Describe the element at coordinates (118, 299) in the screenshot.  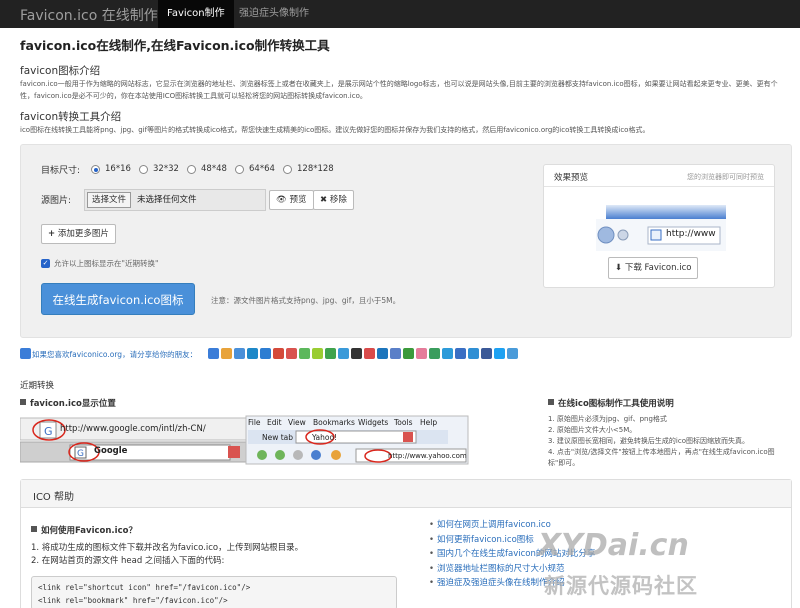
I see `generate-button: 在线生成favicon.ico图标` at that location.